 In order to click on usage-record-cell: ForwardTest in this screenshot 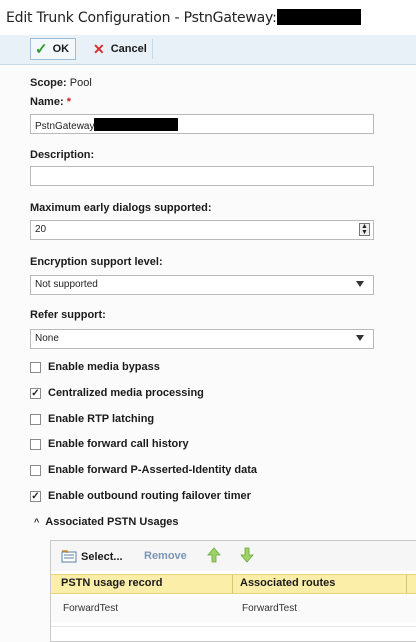, I will do `click(91, 608)`.